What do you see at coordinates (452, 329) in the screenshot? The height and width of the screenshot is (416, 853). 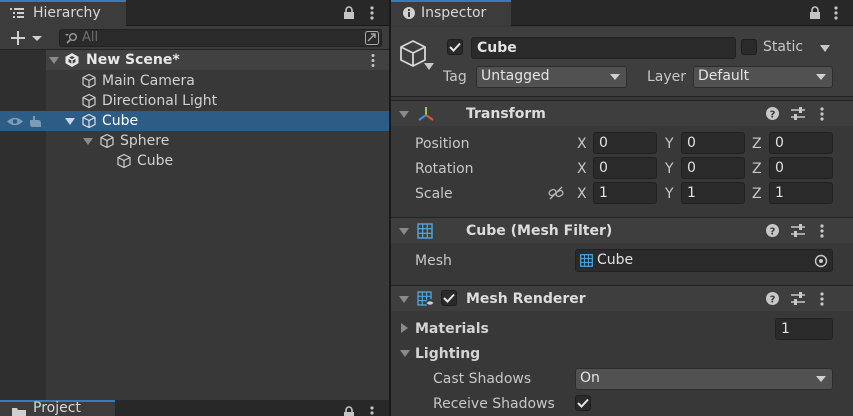 I see `materials-label: Materials` at bounding box center [452, 329].